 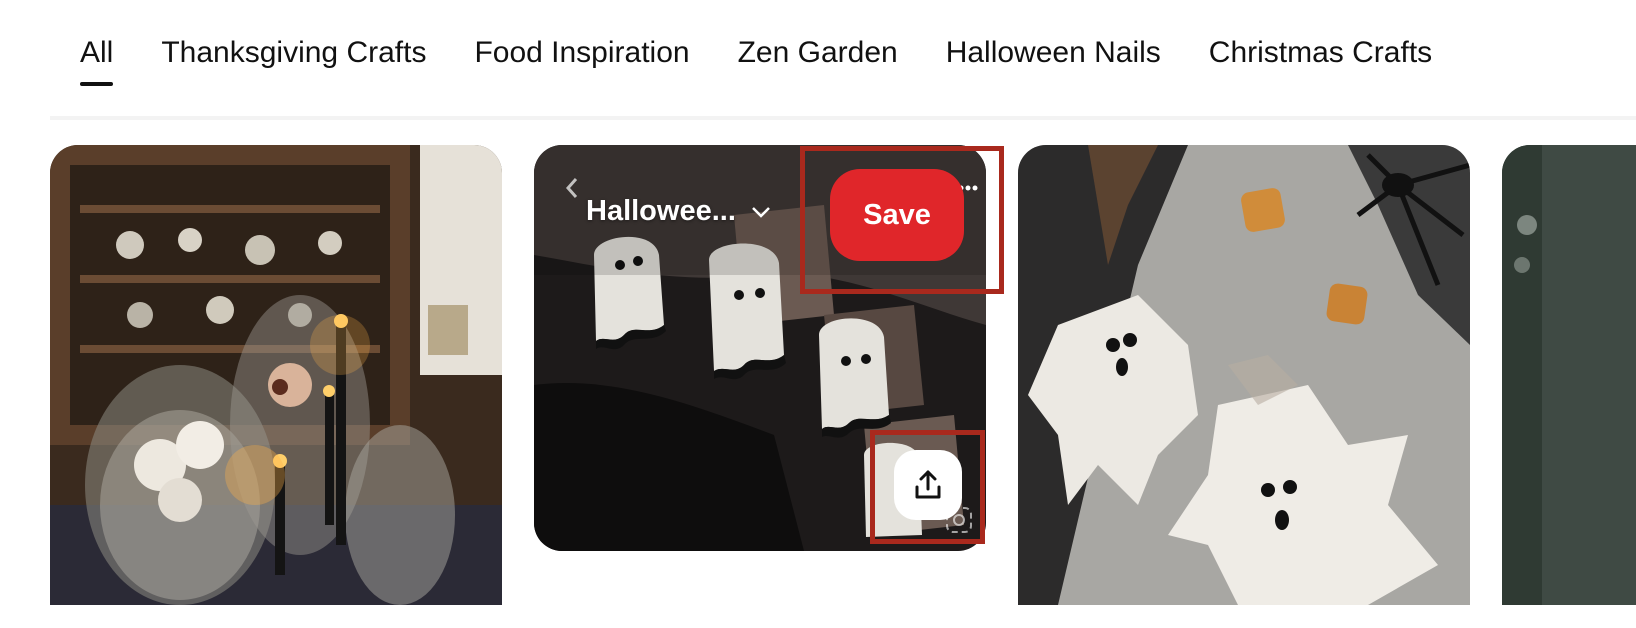 What do you see at coordinates (581, 60) in the screenshot?
I see `tab-food-inspiration: Food Inspiration` at bounding box center [581, 60].